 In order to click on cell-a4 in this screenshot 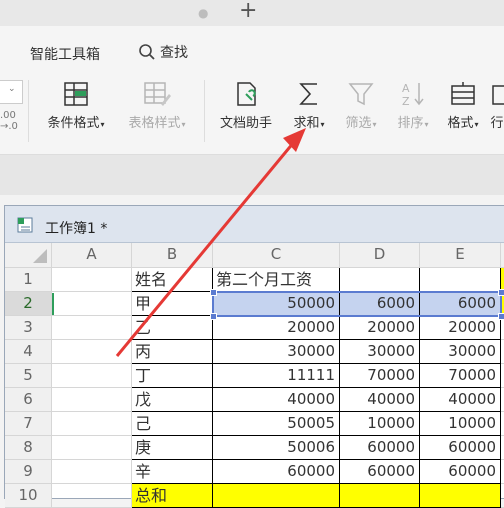, I will do `click(92, 352)`.